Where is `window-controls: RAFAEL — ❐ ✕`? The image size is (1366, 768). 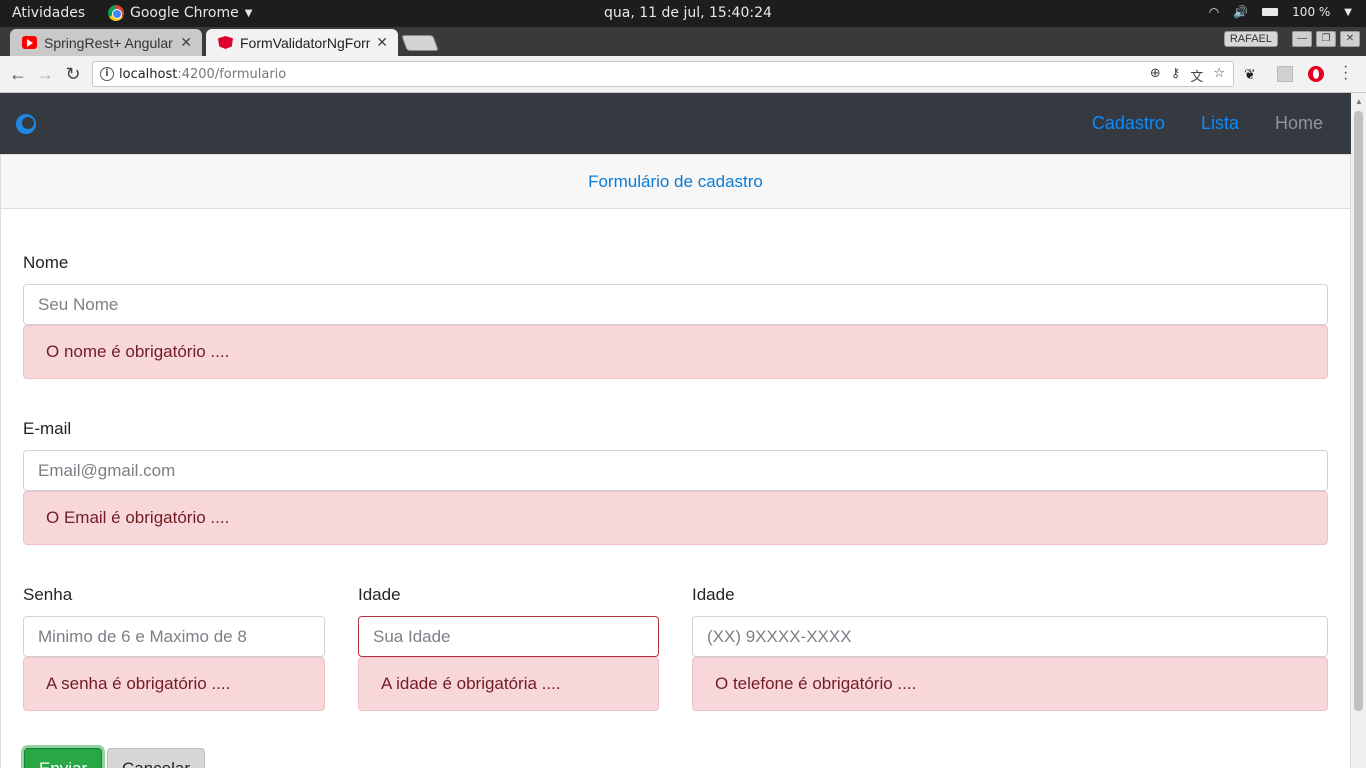
window-controls: RAFAEL — ❐ ✕ is located at coordinates (1291, 39).